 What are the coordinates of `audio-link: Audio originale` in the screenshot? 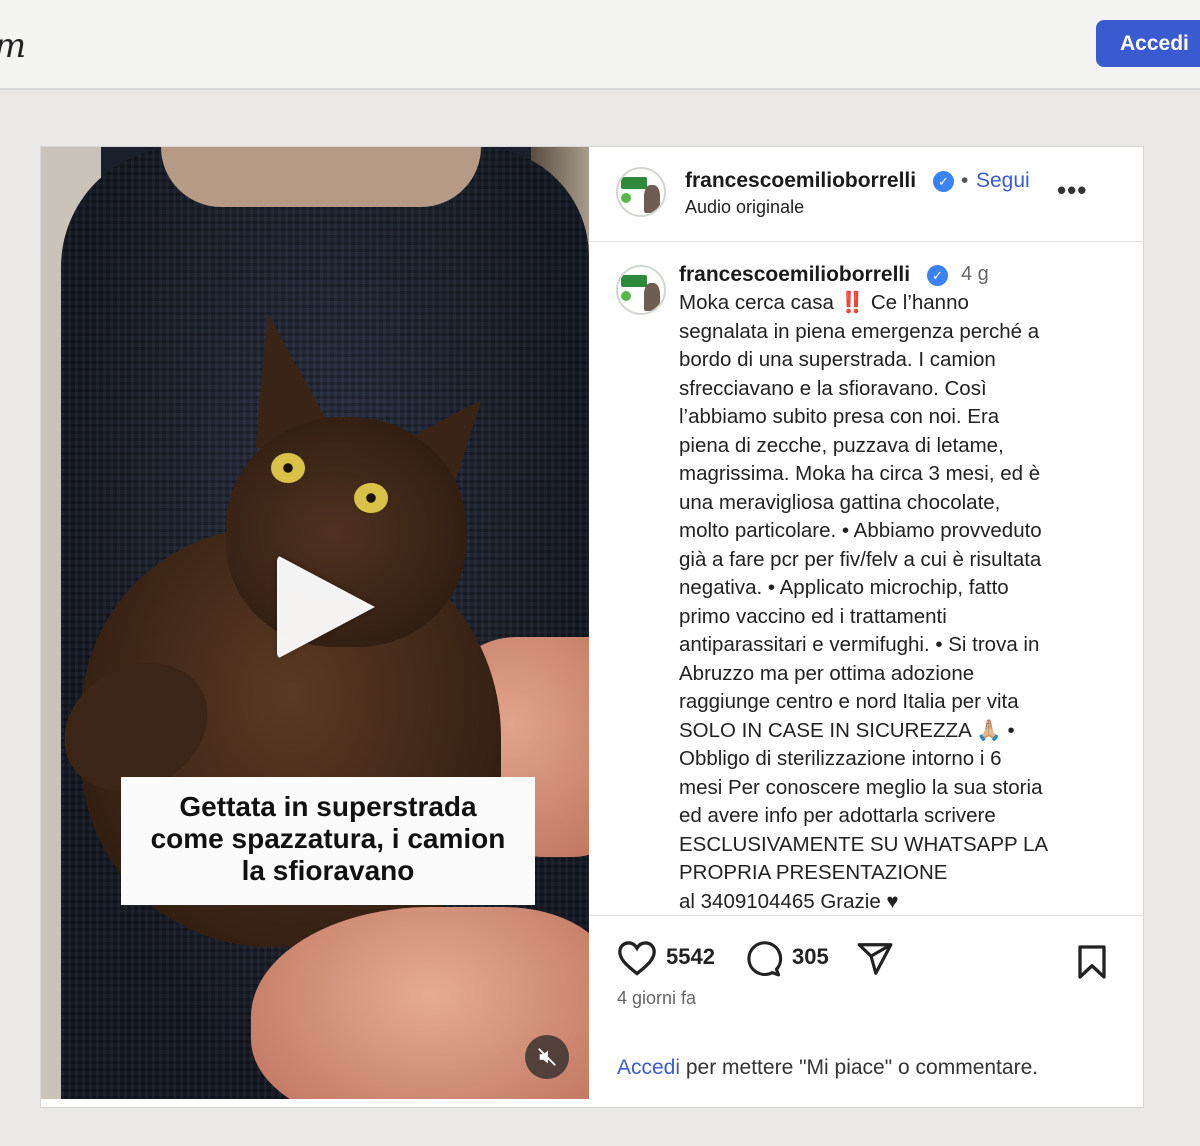 It's located at (744, 207).